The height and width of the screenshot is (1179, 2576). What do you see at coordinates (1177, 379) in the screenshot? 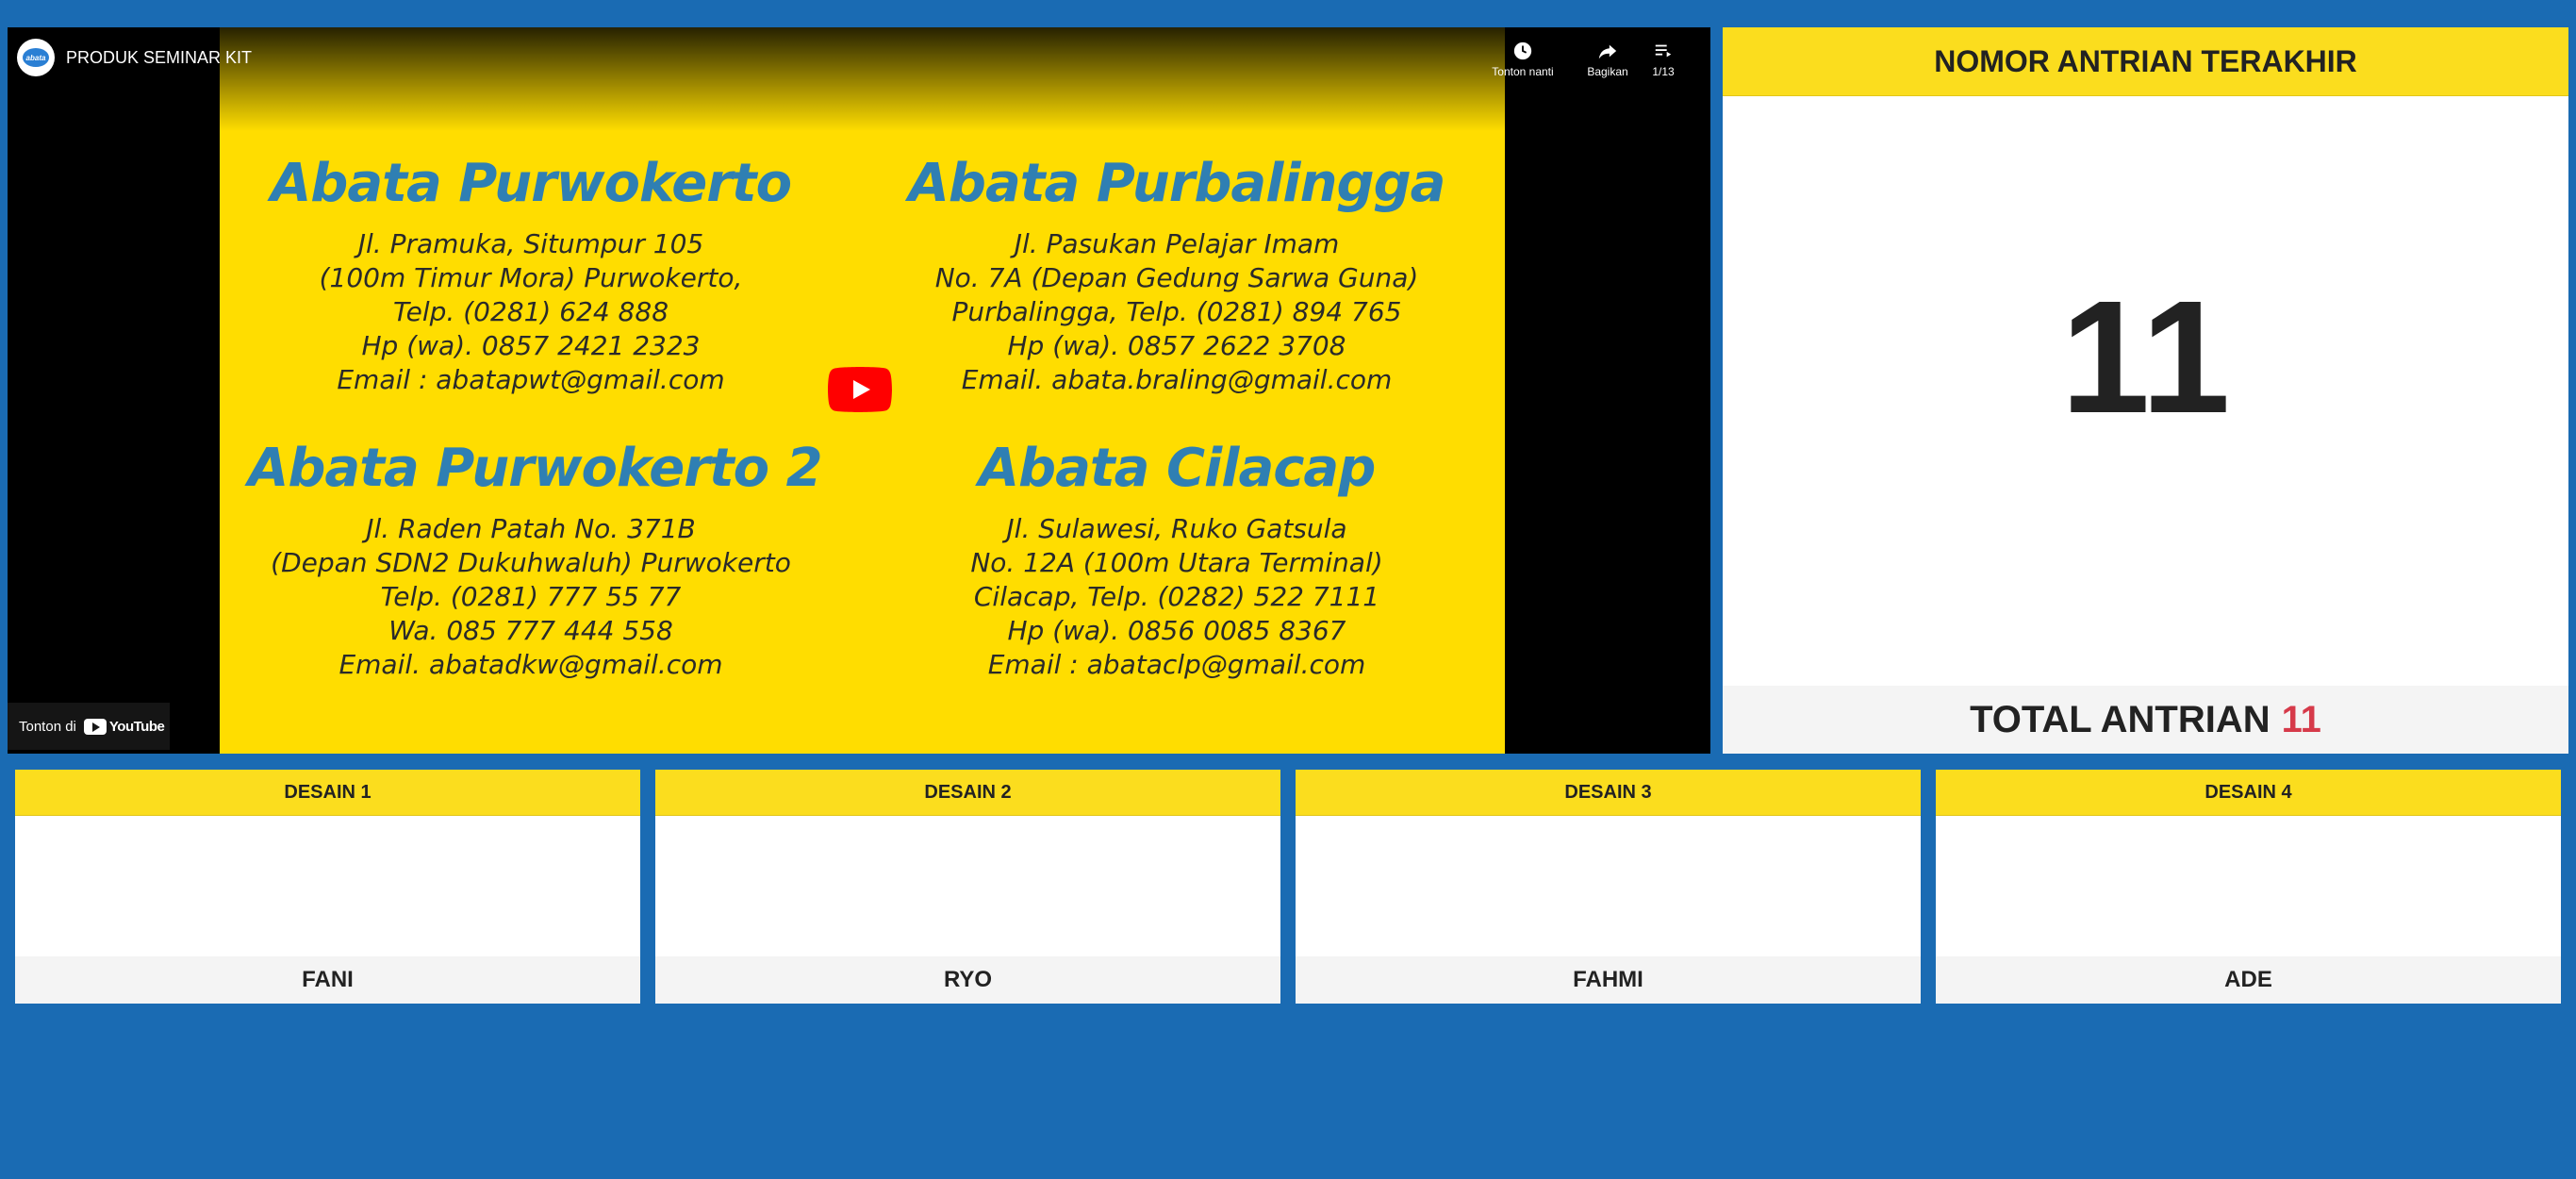
I see `branch-line: Email. abata.braling@gmail.com` at bounding box center [1177, 379].